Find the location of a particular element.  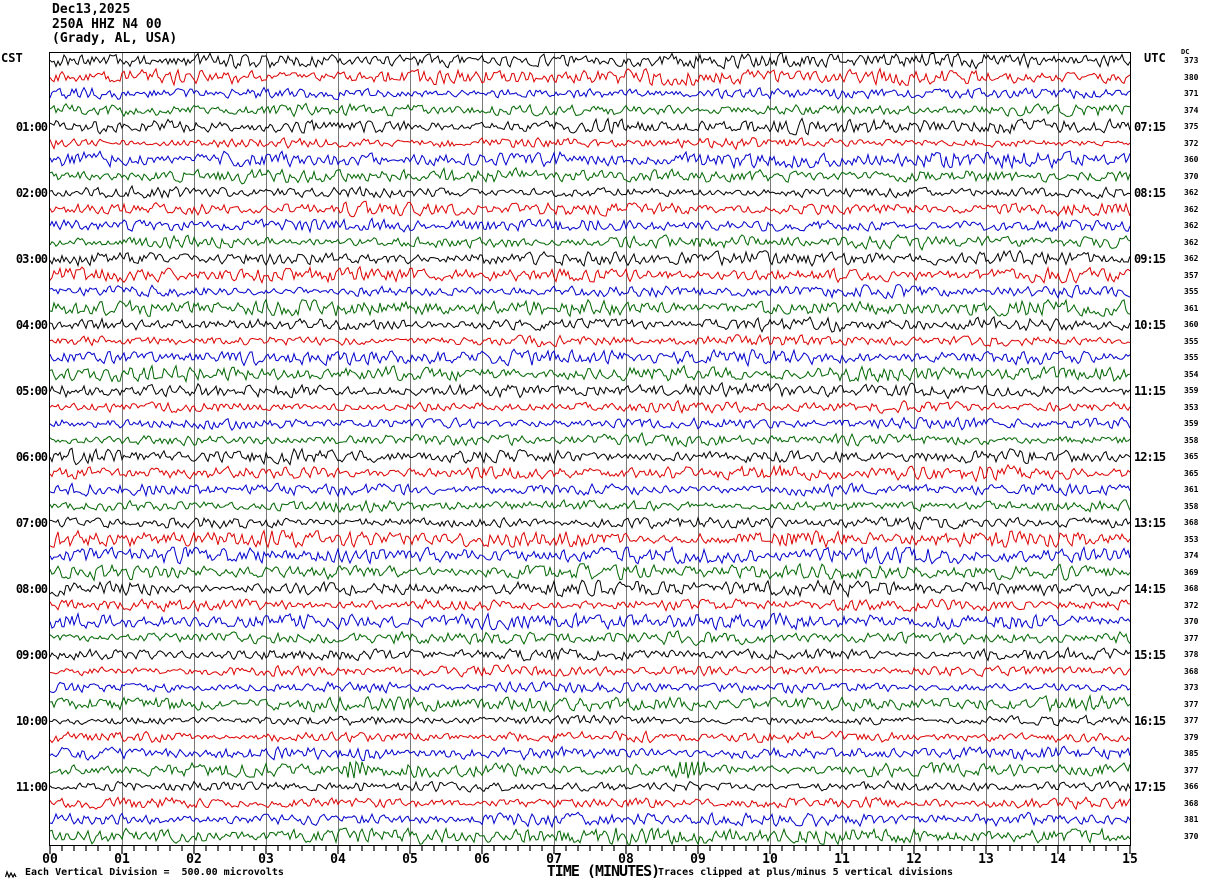

utc-hour-label: 15:15 is located at coordinates (1150, 654).